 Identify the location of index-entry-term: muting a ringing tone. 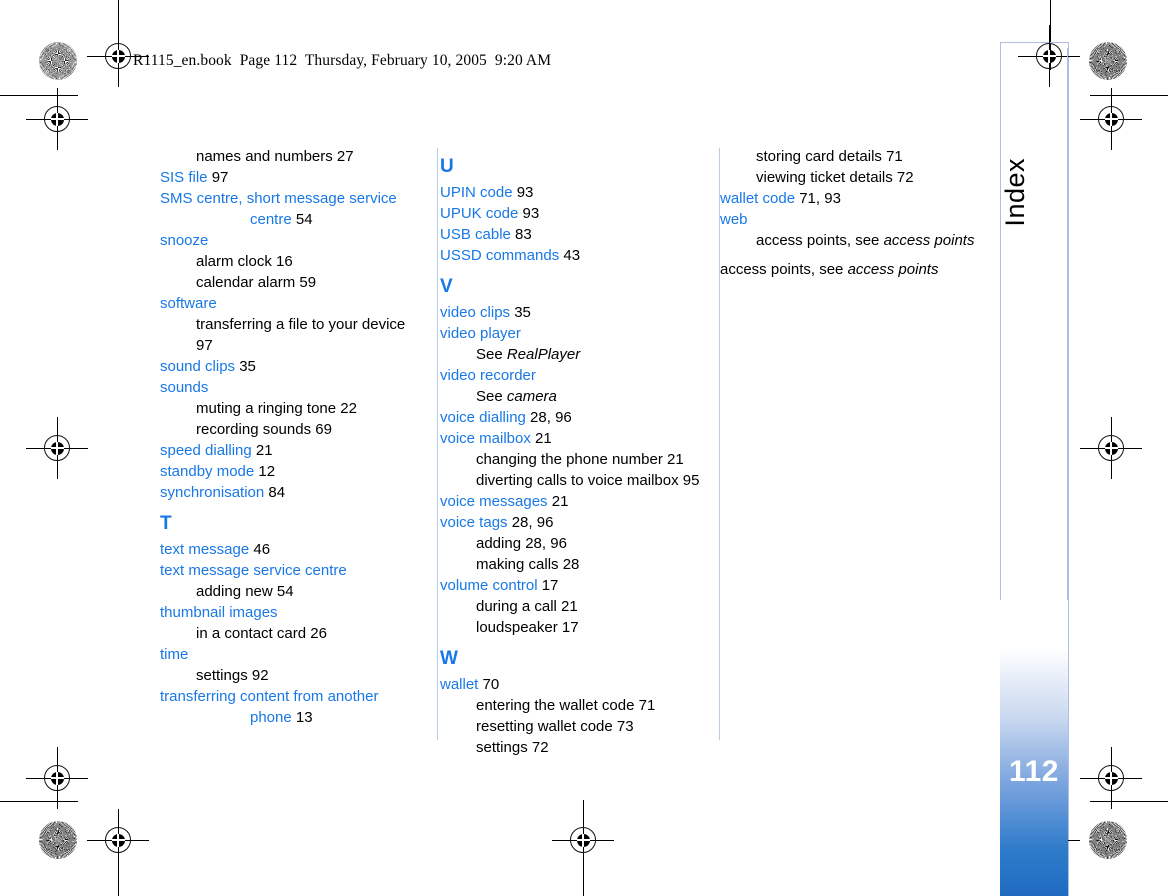
(266, 408).